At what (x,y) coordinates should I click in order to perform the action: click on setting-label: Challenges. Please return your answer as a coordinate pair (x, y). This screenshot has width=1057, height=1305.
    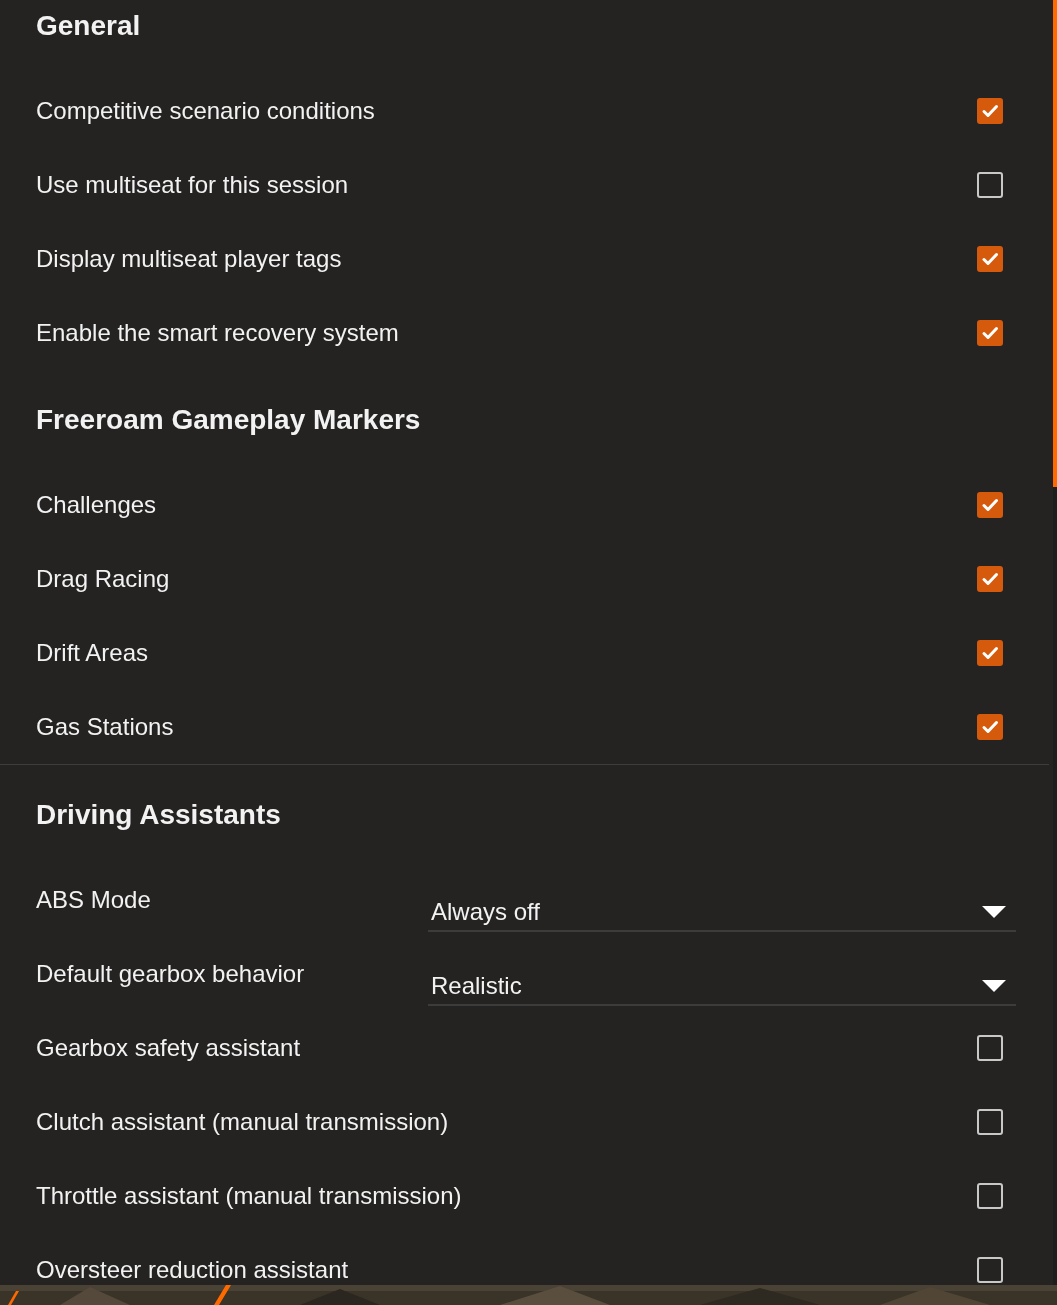
    Looking at the image, I should click on (97, 505).